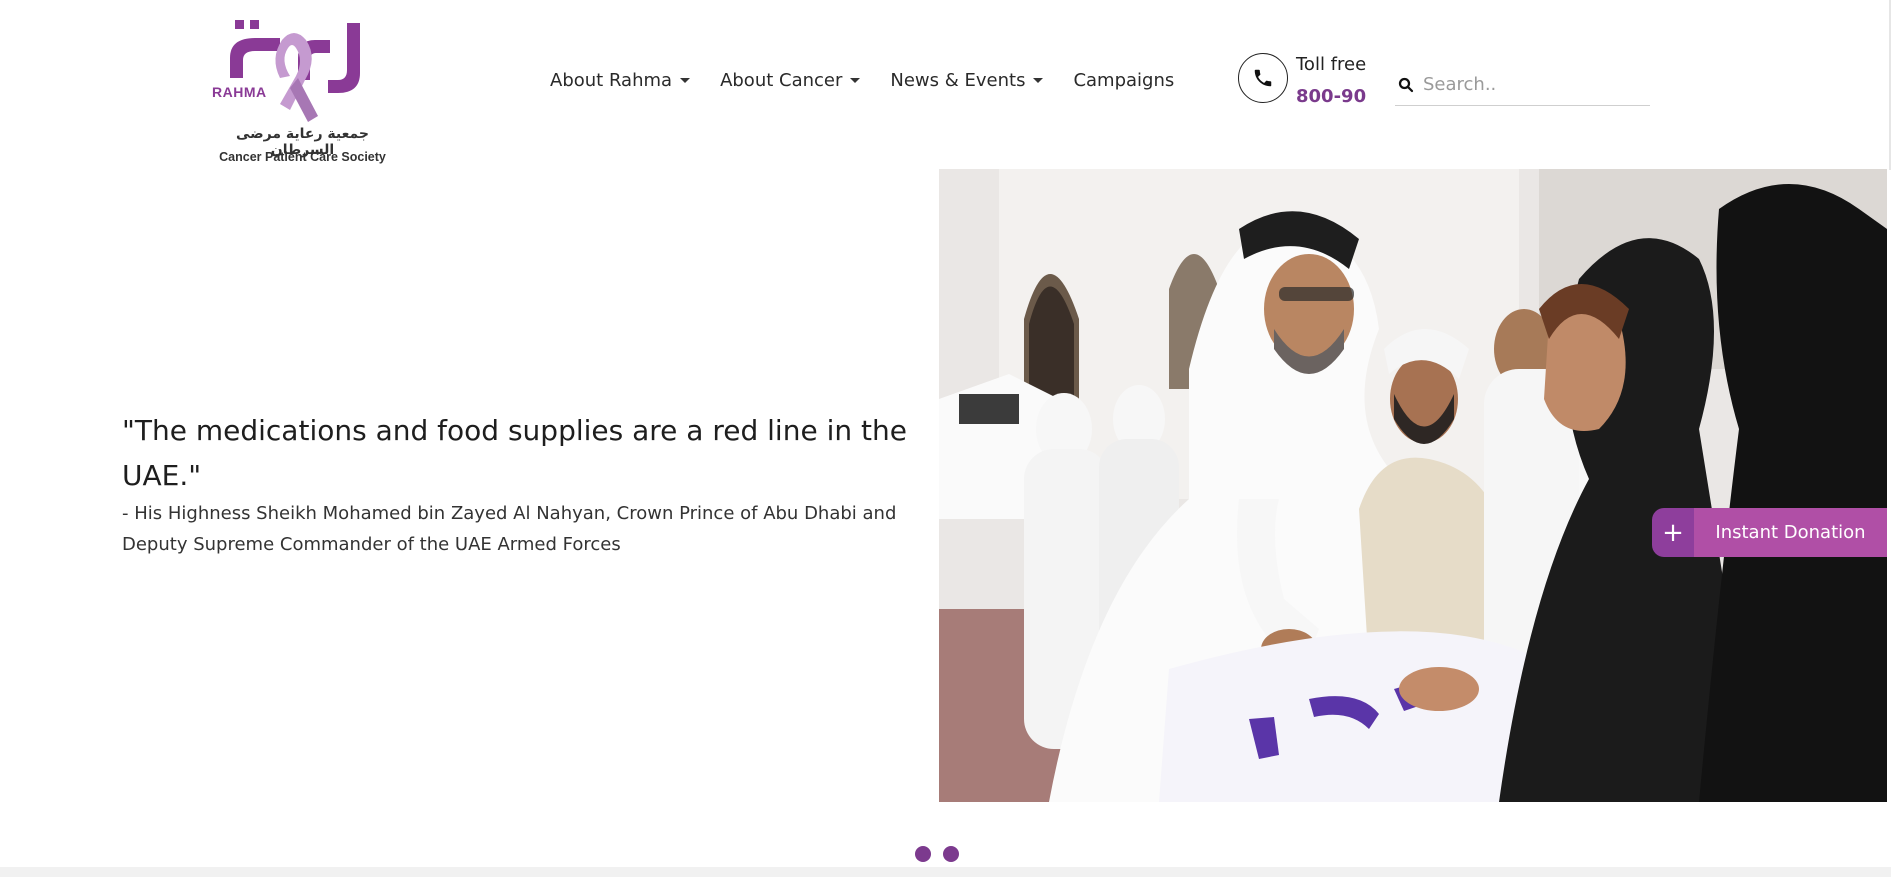 The height and width of the screenshot is (877, 1891). Describe the element at coordinates (295, 71) in the screenshot. I see `ribbon-logo-icon` at that location.